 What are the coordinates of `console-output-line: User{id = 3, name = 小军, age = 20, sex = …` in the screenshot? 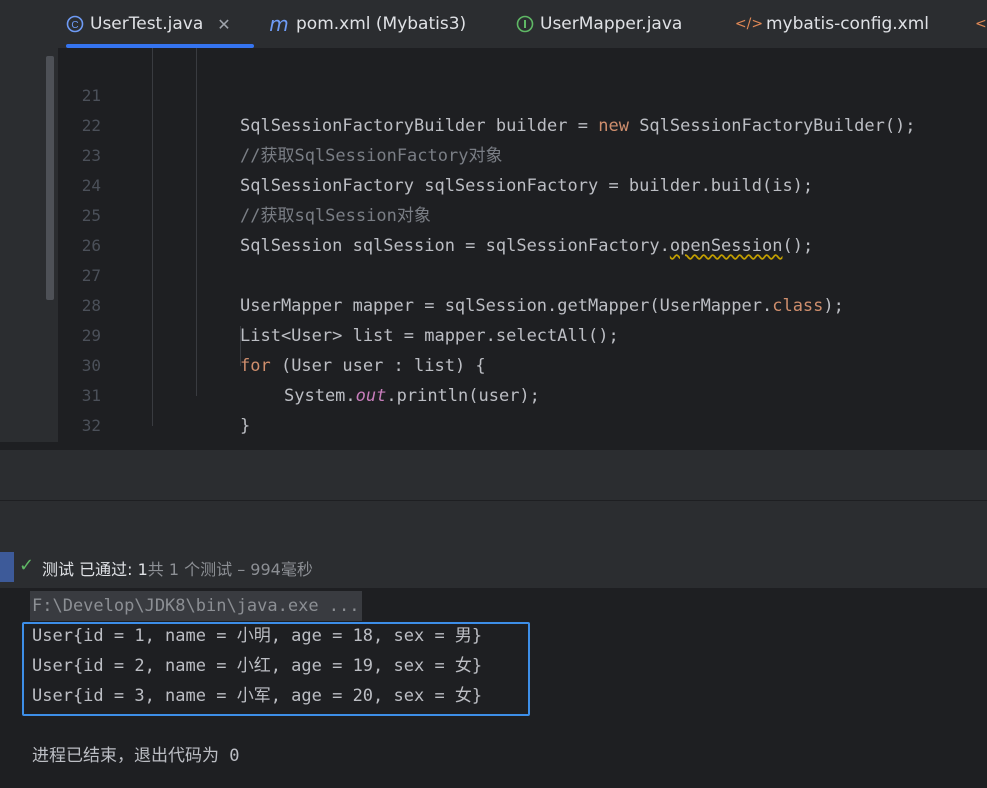 It's located at (257, 696).